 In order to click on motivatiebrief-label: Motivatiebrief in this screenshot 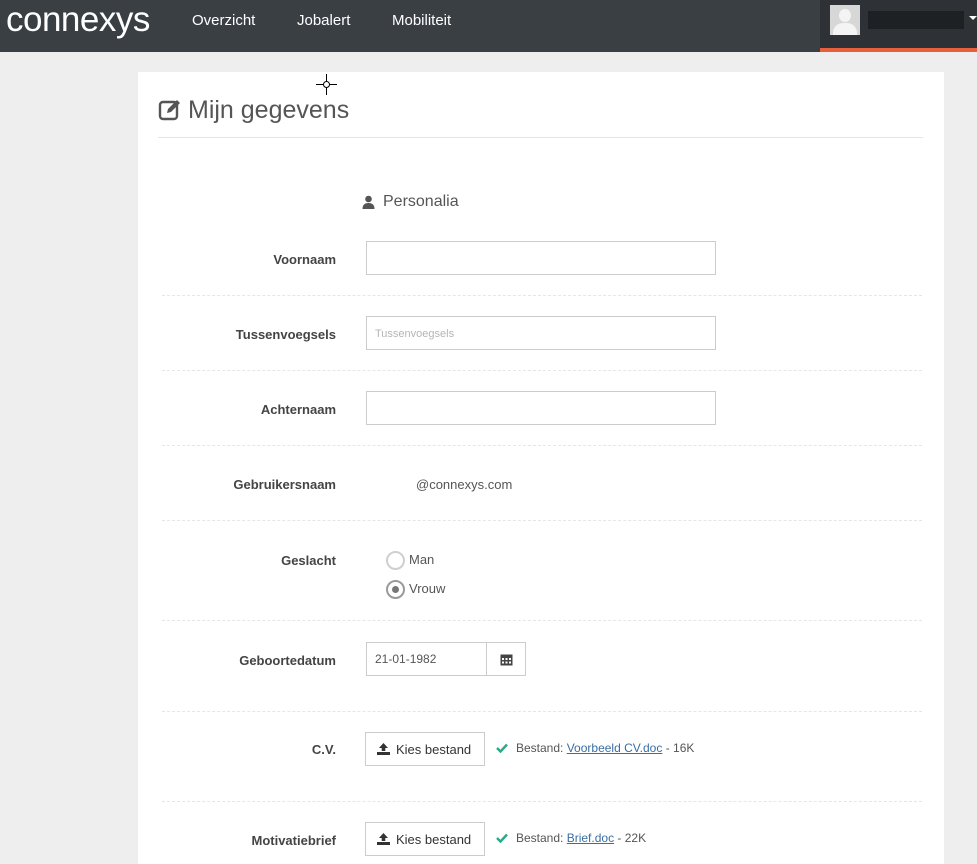, I will do `click(293, 840)`.